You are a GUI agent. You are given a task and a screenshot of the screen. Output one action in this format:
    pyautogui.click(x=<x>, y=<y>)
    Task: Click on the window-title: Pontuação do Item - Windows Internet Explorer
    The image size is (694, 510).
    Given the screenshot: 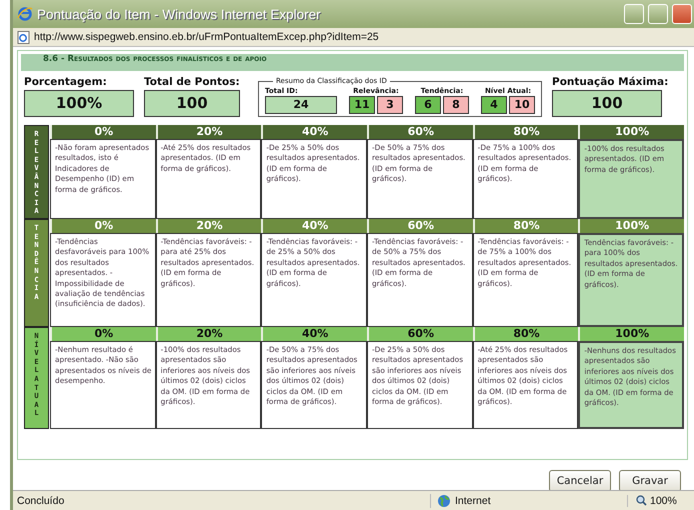 What is the action you would take?
    pyautogui.click(x=179, y=14)
    